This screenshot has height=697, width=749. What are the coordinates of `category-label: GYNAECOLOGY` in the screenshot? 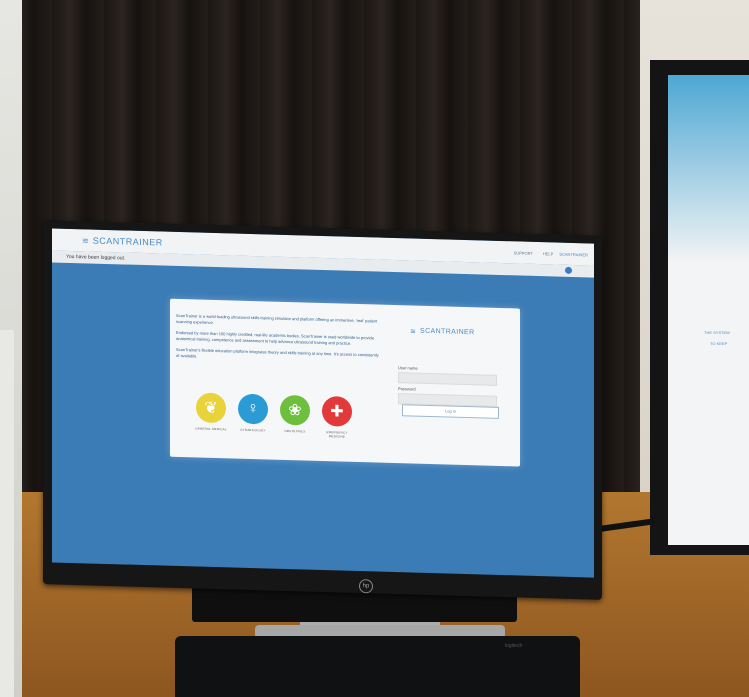 It's located at (253, 430).